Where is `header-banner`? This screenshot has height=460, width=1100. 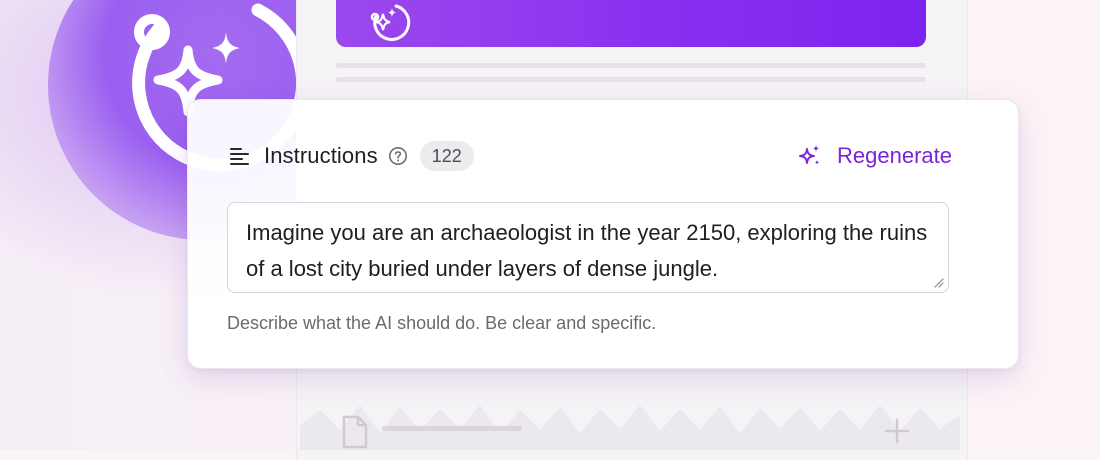 header-banner is located at coordinates (631, 23).